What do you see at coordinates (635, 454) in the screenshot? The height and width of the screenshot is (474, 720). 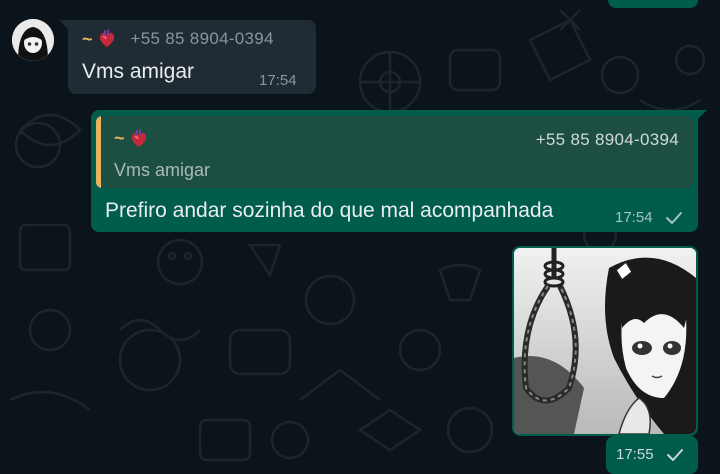 I see `message-time: 17:55` at bounding box center [635, 454].